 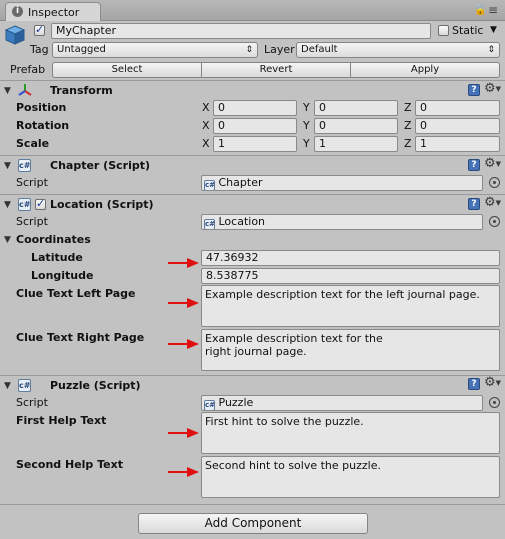 I want to click on prefab-select-button: Select, so click(x=127, y=70).